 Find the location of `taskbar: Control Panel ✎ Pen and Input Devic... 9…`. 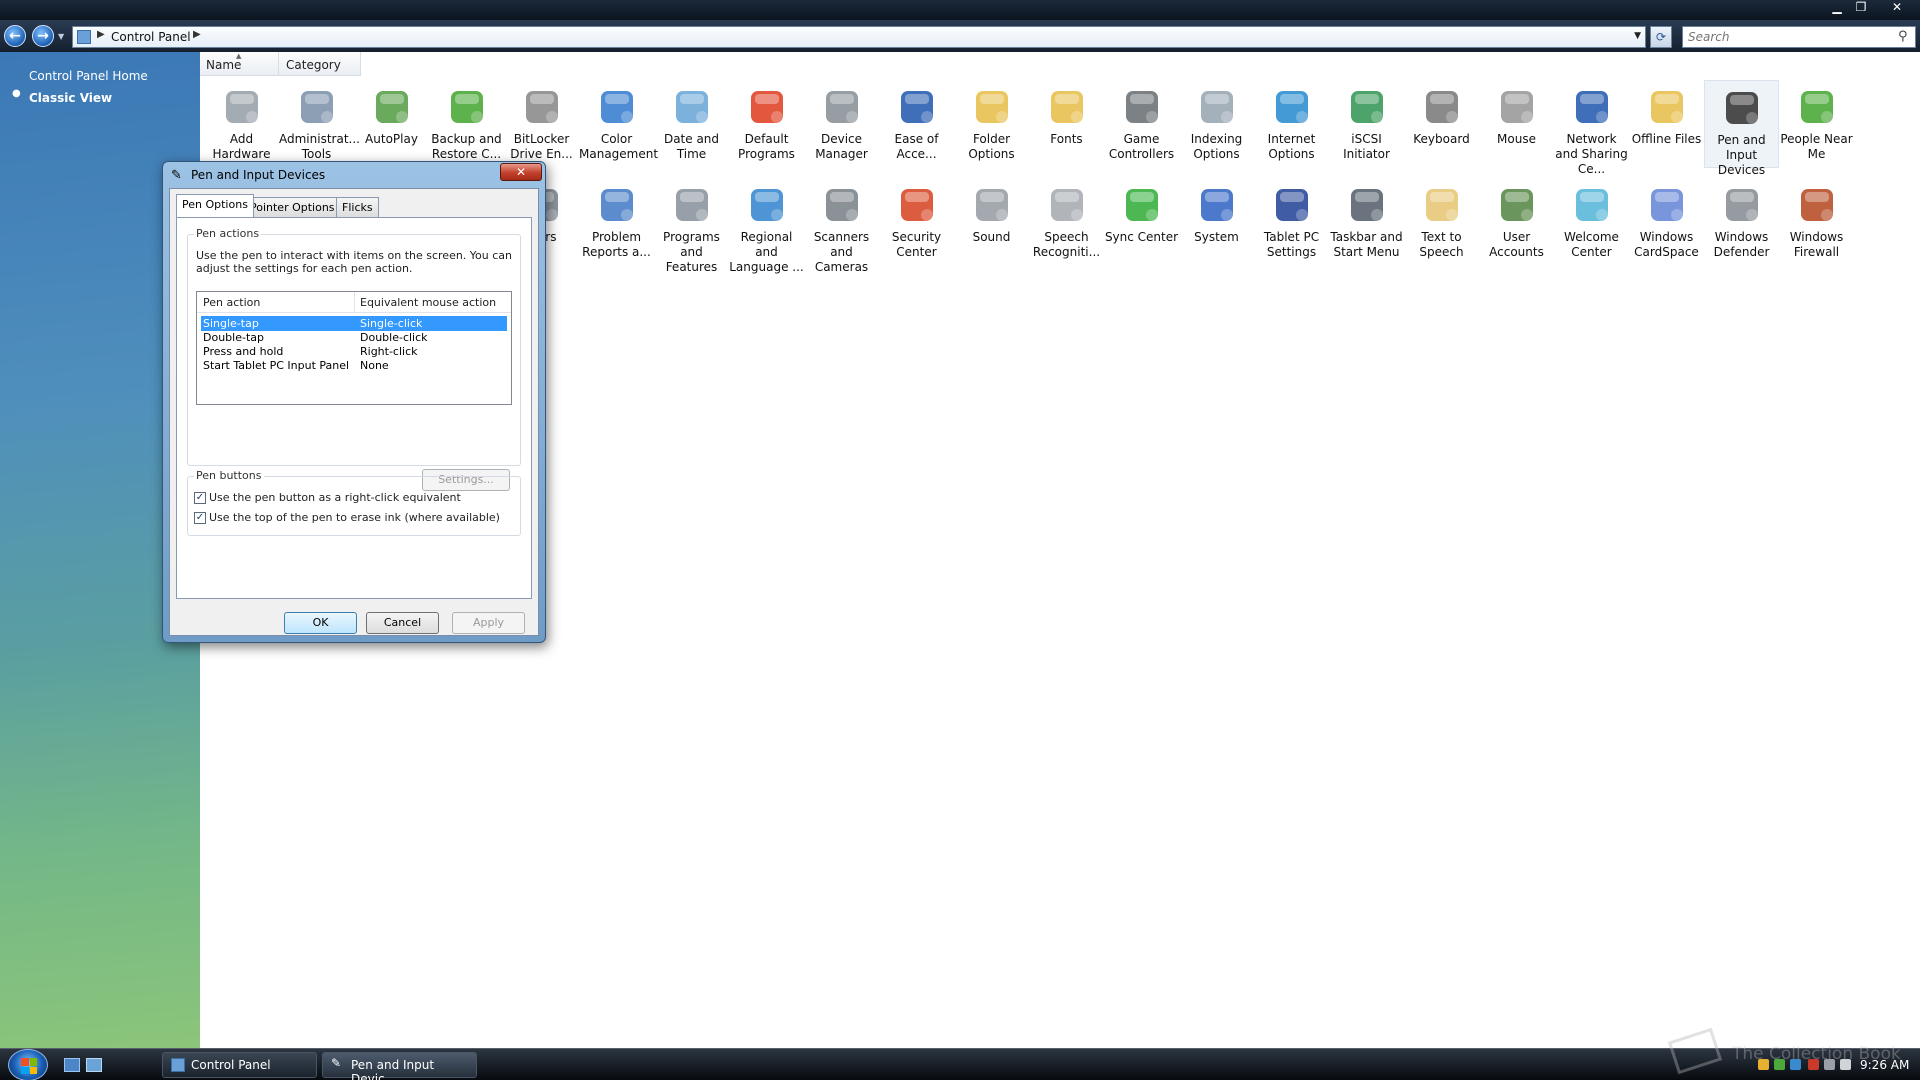

taskbar: Control Panel ✎ Pen and Input Devic... 9… is located at coordinates (960, 1064).